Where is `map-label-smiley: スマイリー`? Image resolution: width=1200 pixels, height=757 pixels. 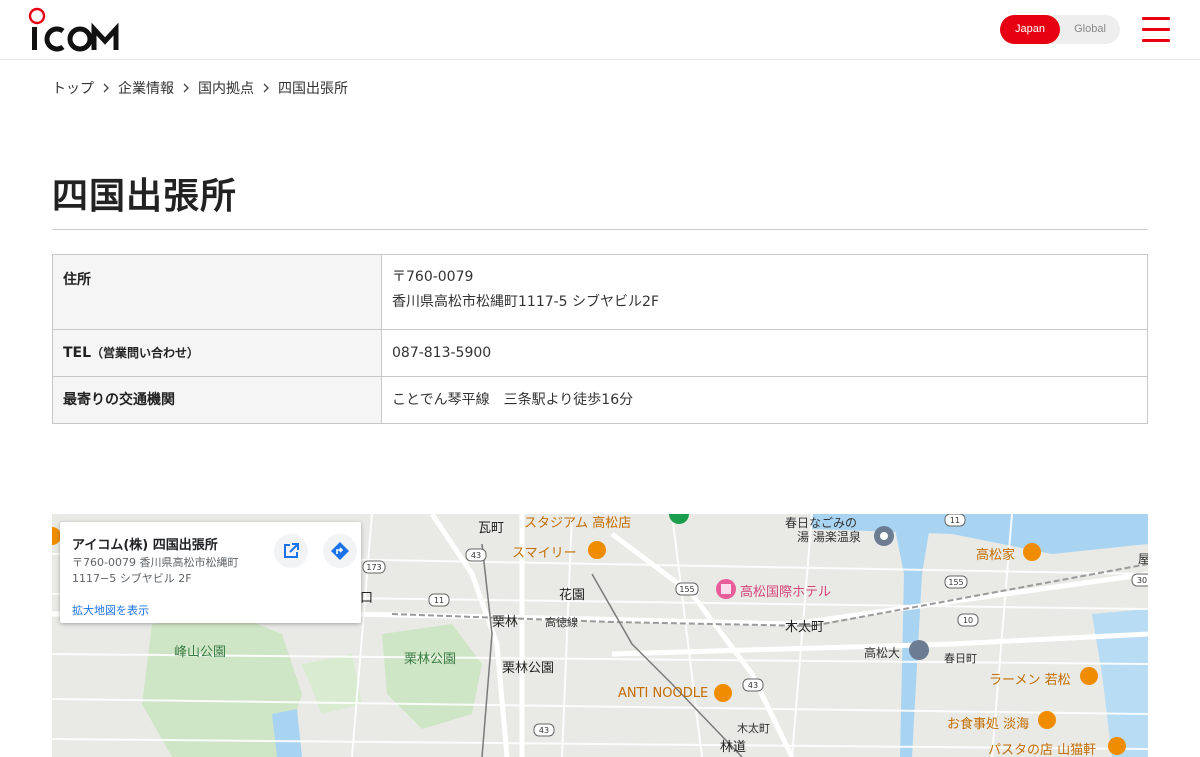 map-label-smiley: スマイリー is located at coordinates (544, 553).